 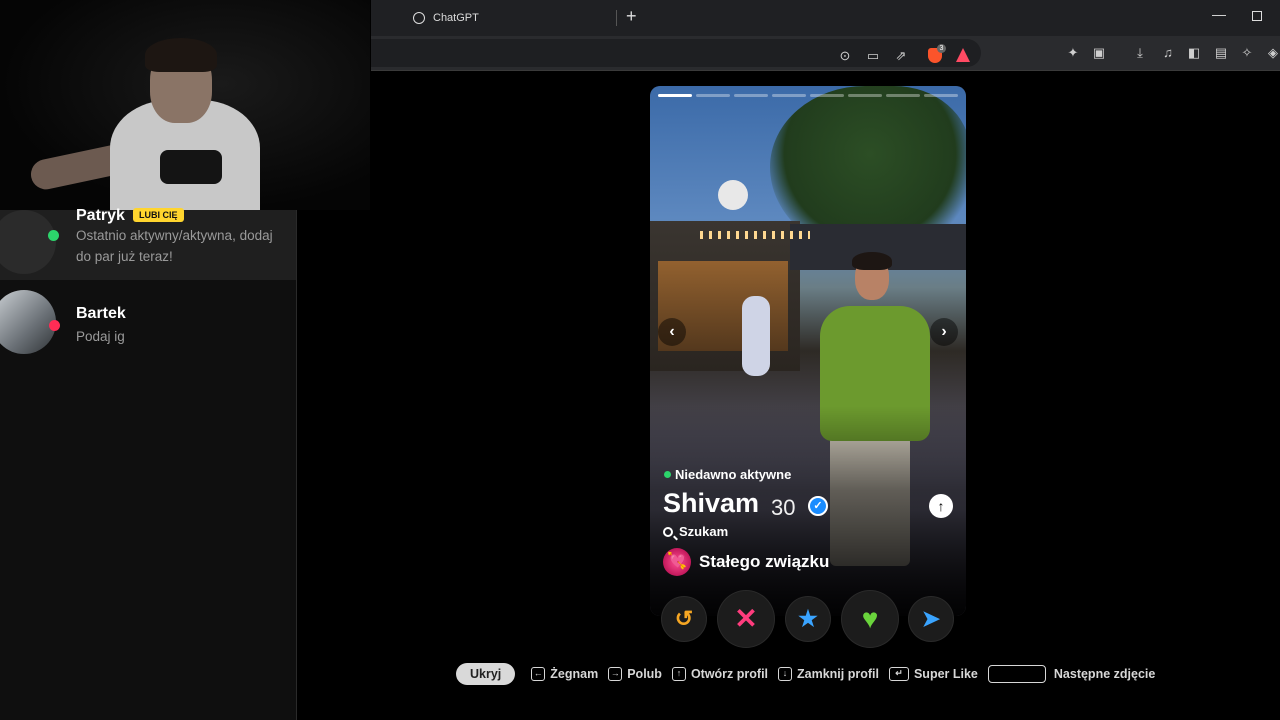 I want to click on shortcut-next-photo: Następne zdjęcie, so click(x=1071, y=674).